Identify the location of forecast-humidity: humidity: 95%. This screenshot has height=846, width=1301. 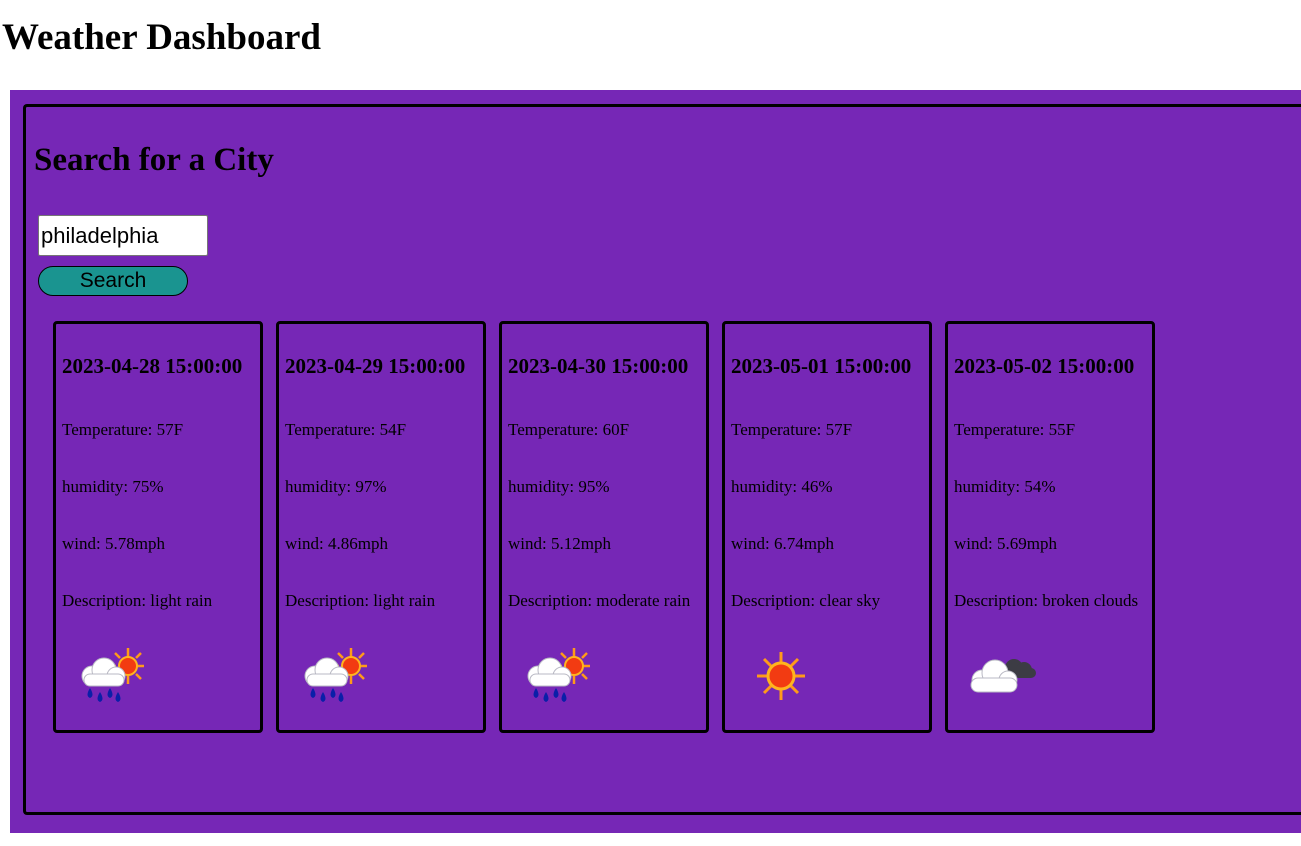
(559, 486).